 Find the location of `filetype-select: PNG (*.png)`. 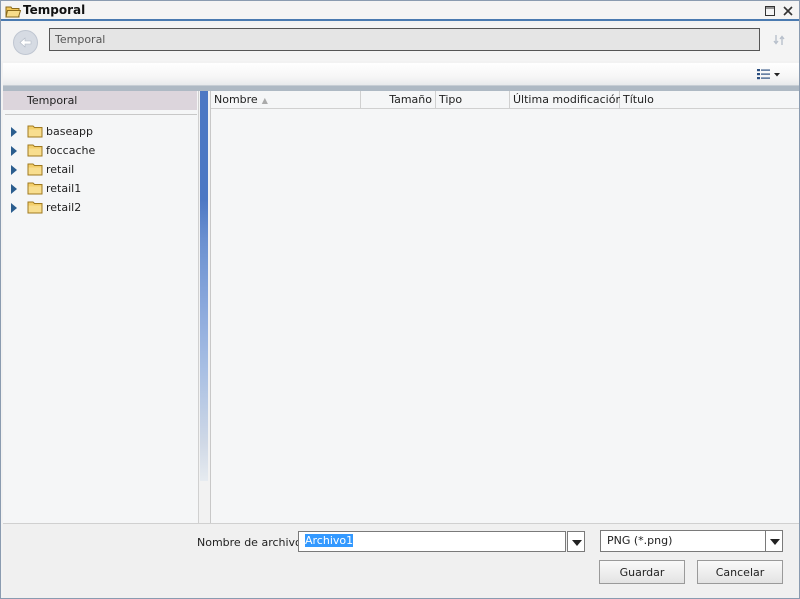

filetype-select: PNG (*.png) is located at coordinates (683, 541).